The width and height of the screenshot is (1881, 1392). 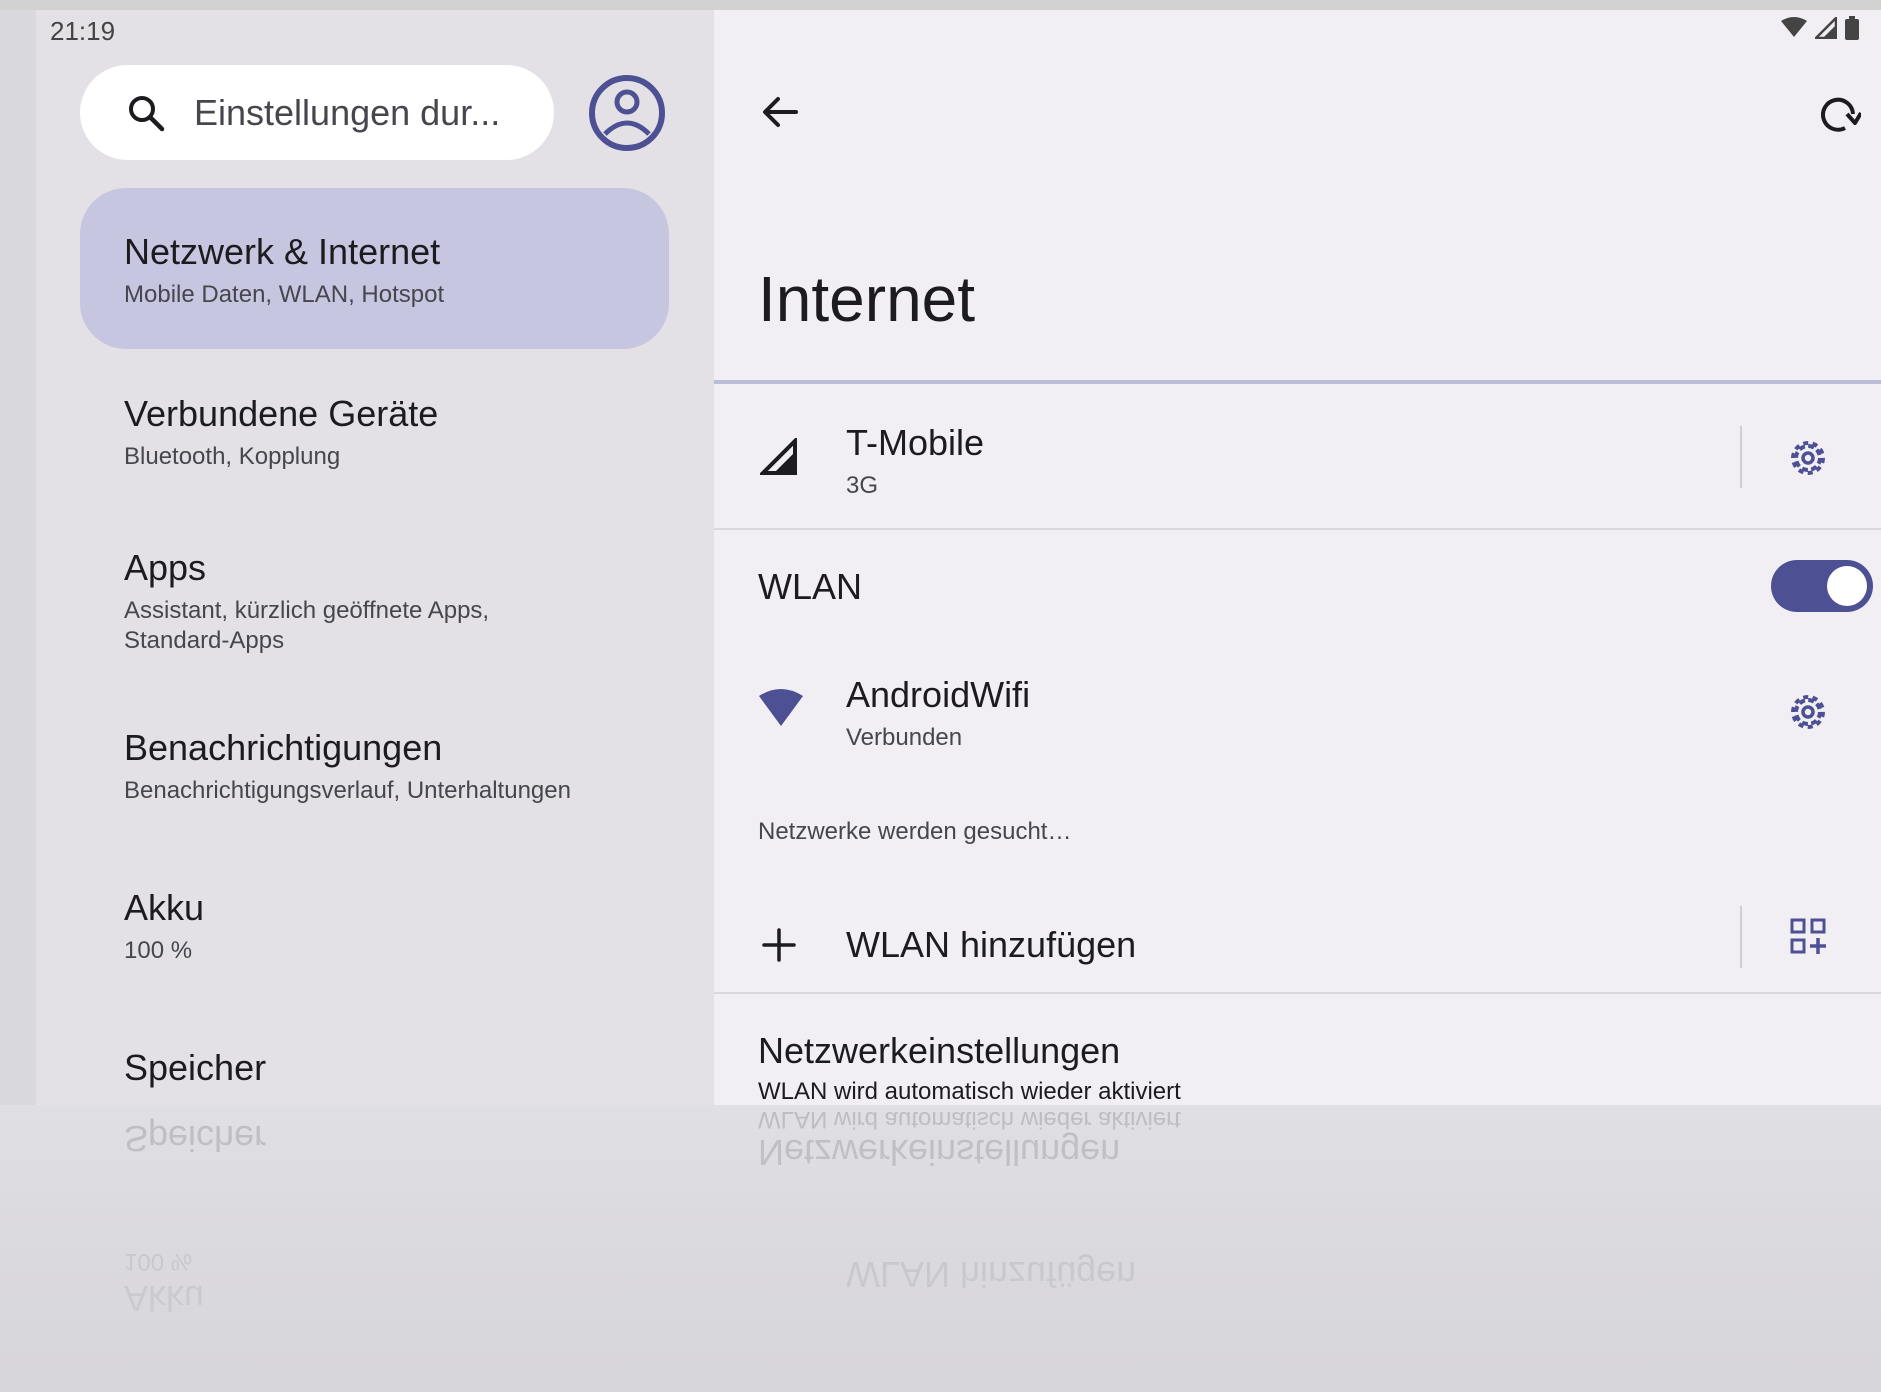 I want to click on sidebar-item-subtitle: Mobile Daten, WLAN, Hotspot, so click(x=284, y=294).